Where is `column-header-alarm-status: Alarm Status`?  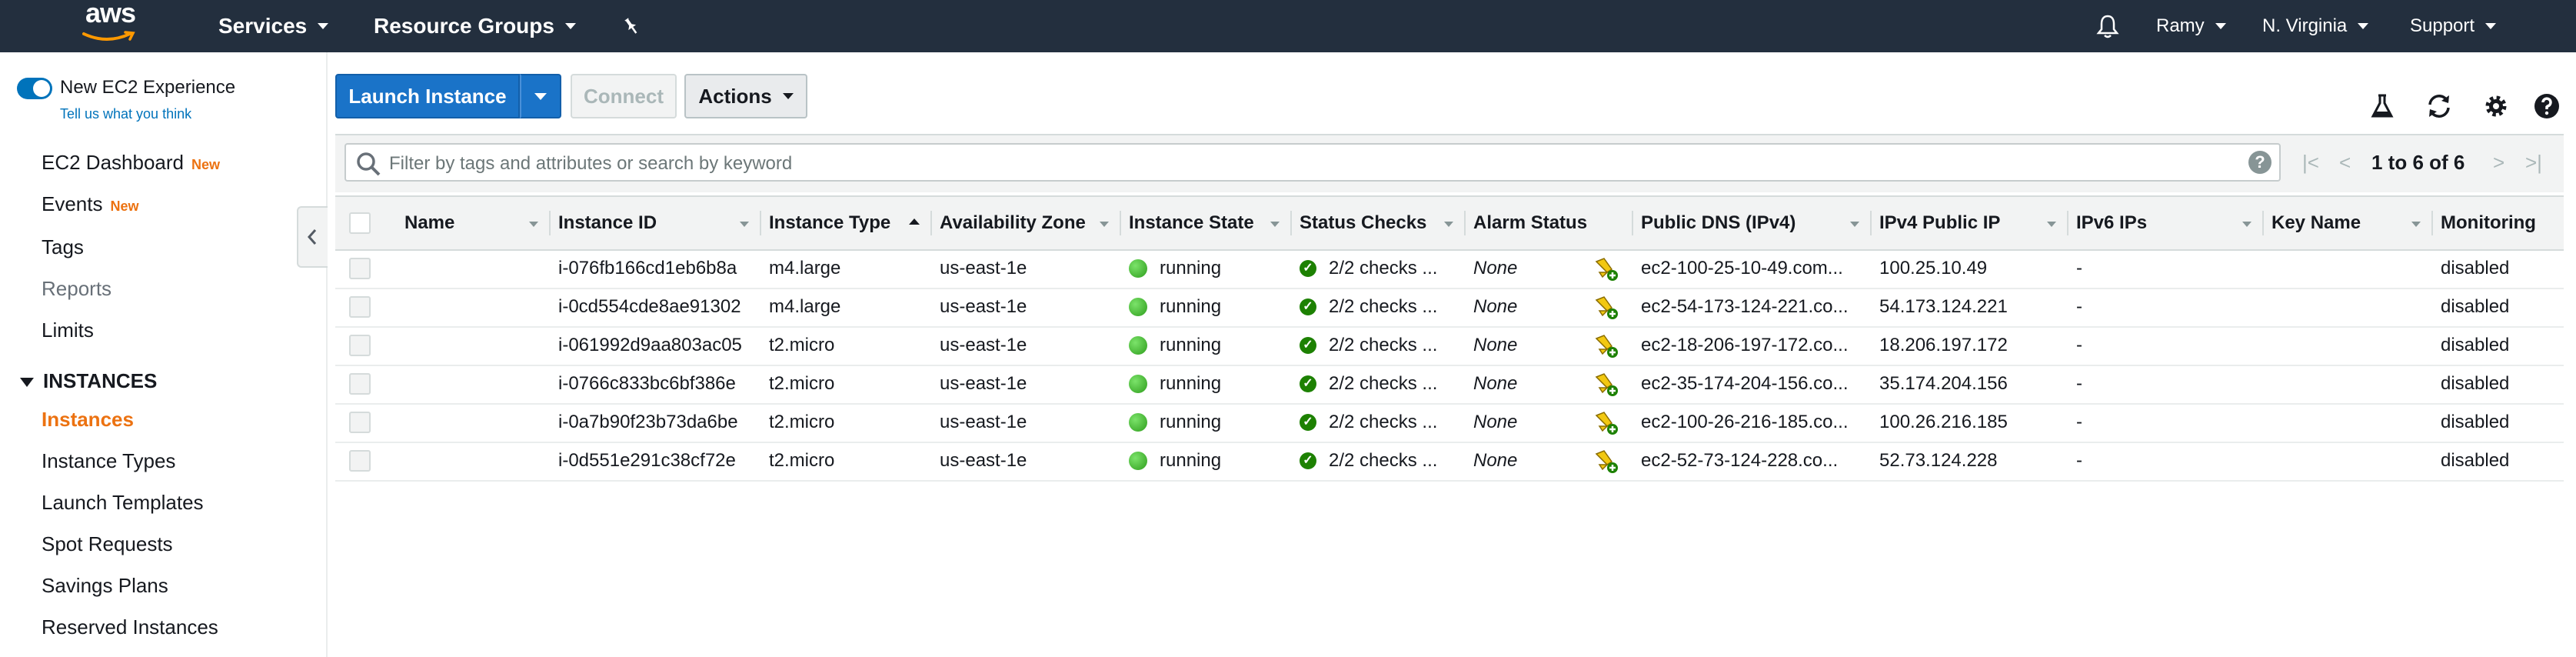 column-header-alarm-status: Alarm Status is located at coordinates (1549, 223).